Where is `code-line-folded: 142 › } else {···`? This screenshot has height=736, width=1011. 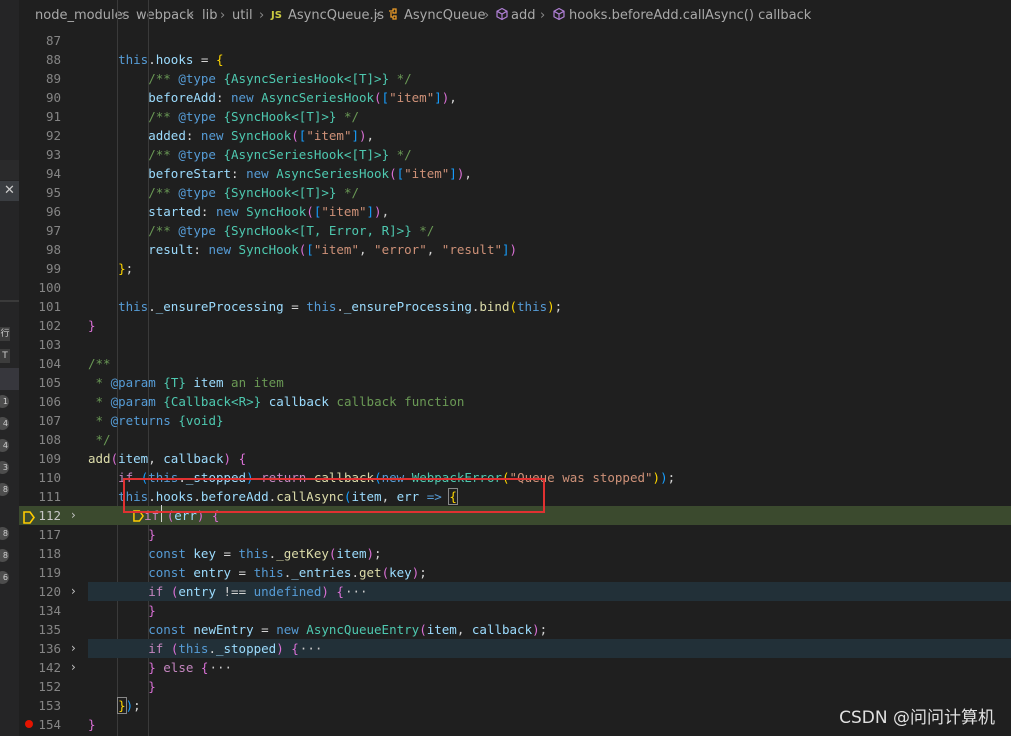 code-line-folded: 142 › } else {··· is located at coordinates (515, 667).